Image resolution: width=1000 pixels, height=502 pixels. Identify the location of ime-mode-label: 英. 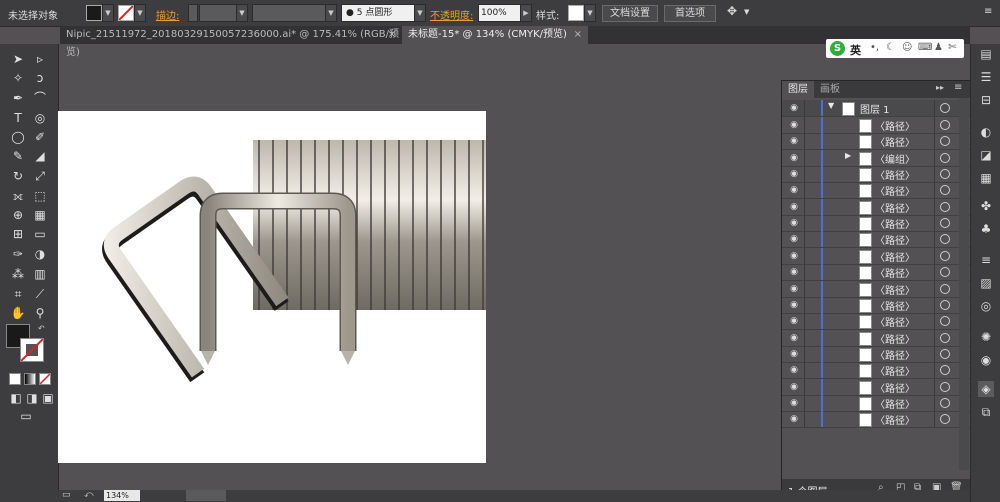
(855, 50).